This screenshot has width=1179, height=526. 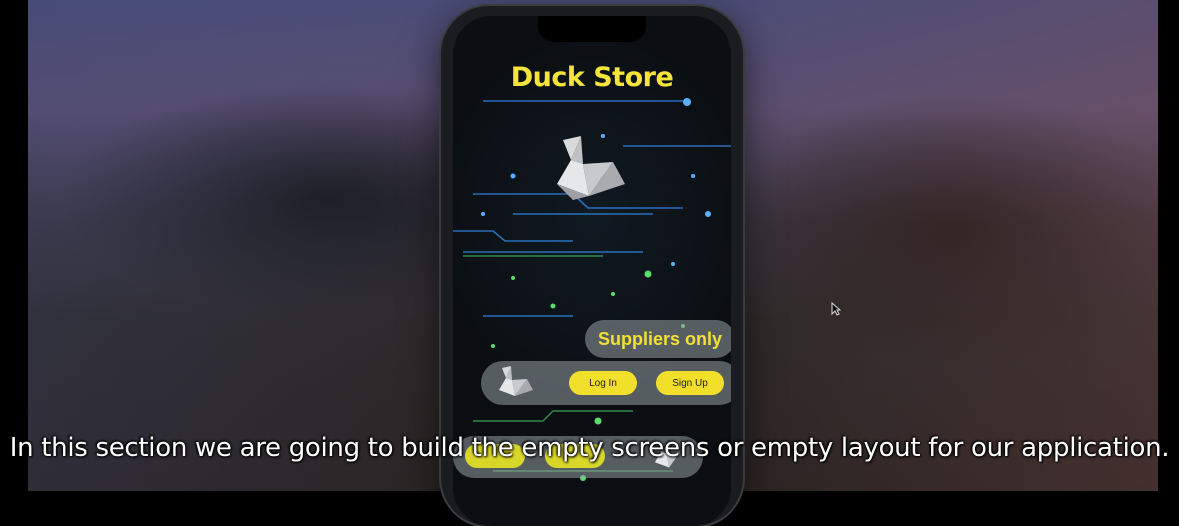 What do you see at coordinates (592, 29) in the screenshot?
I see `phone-notch` at bounding box center [592, 29].